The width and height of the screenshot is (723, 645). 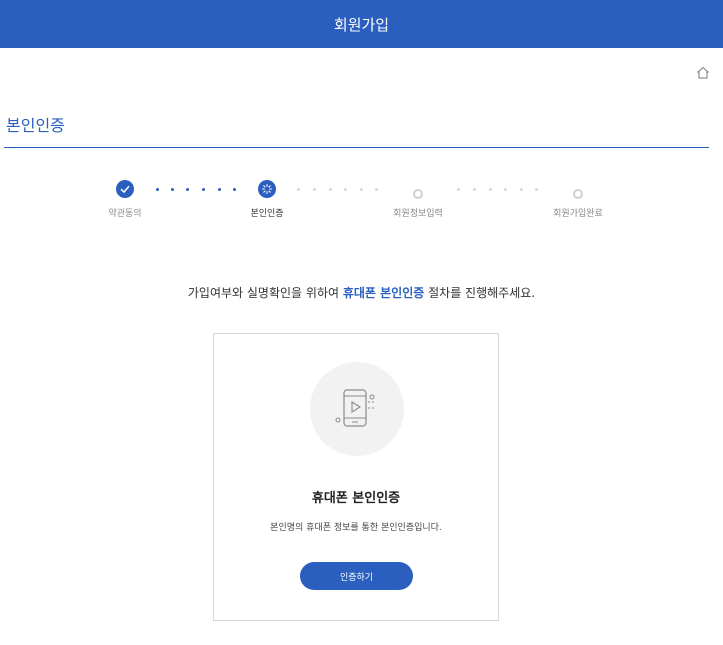 I want to click on home-icon, so click(x=703, y=72).